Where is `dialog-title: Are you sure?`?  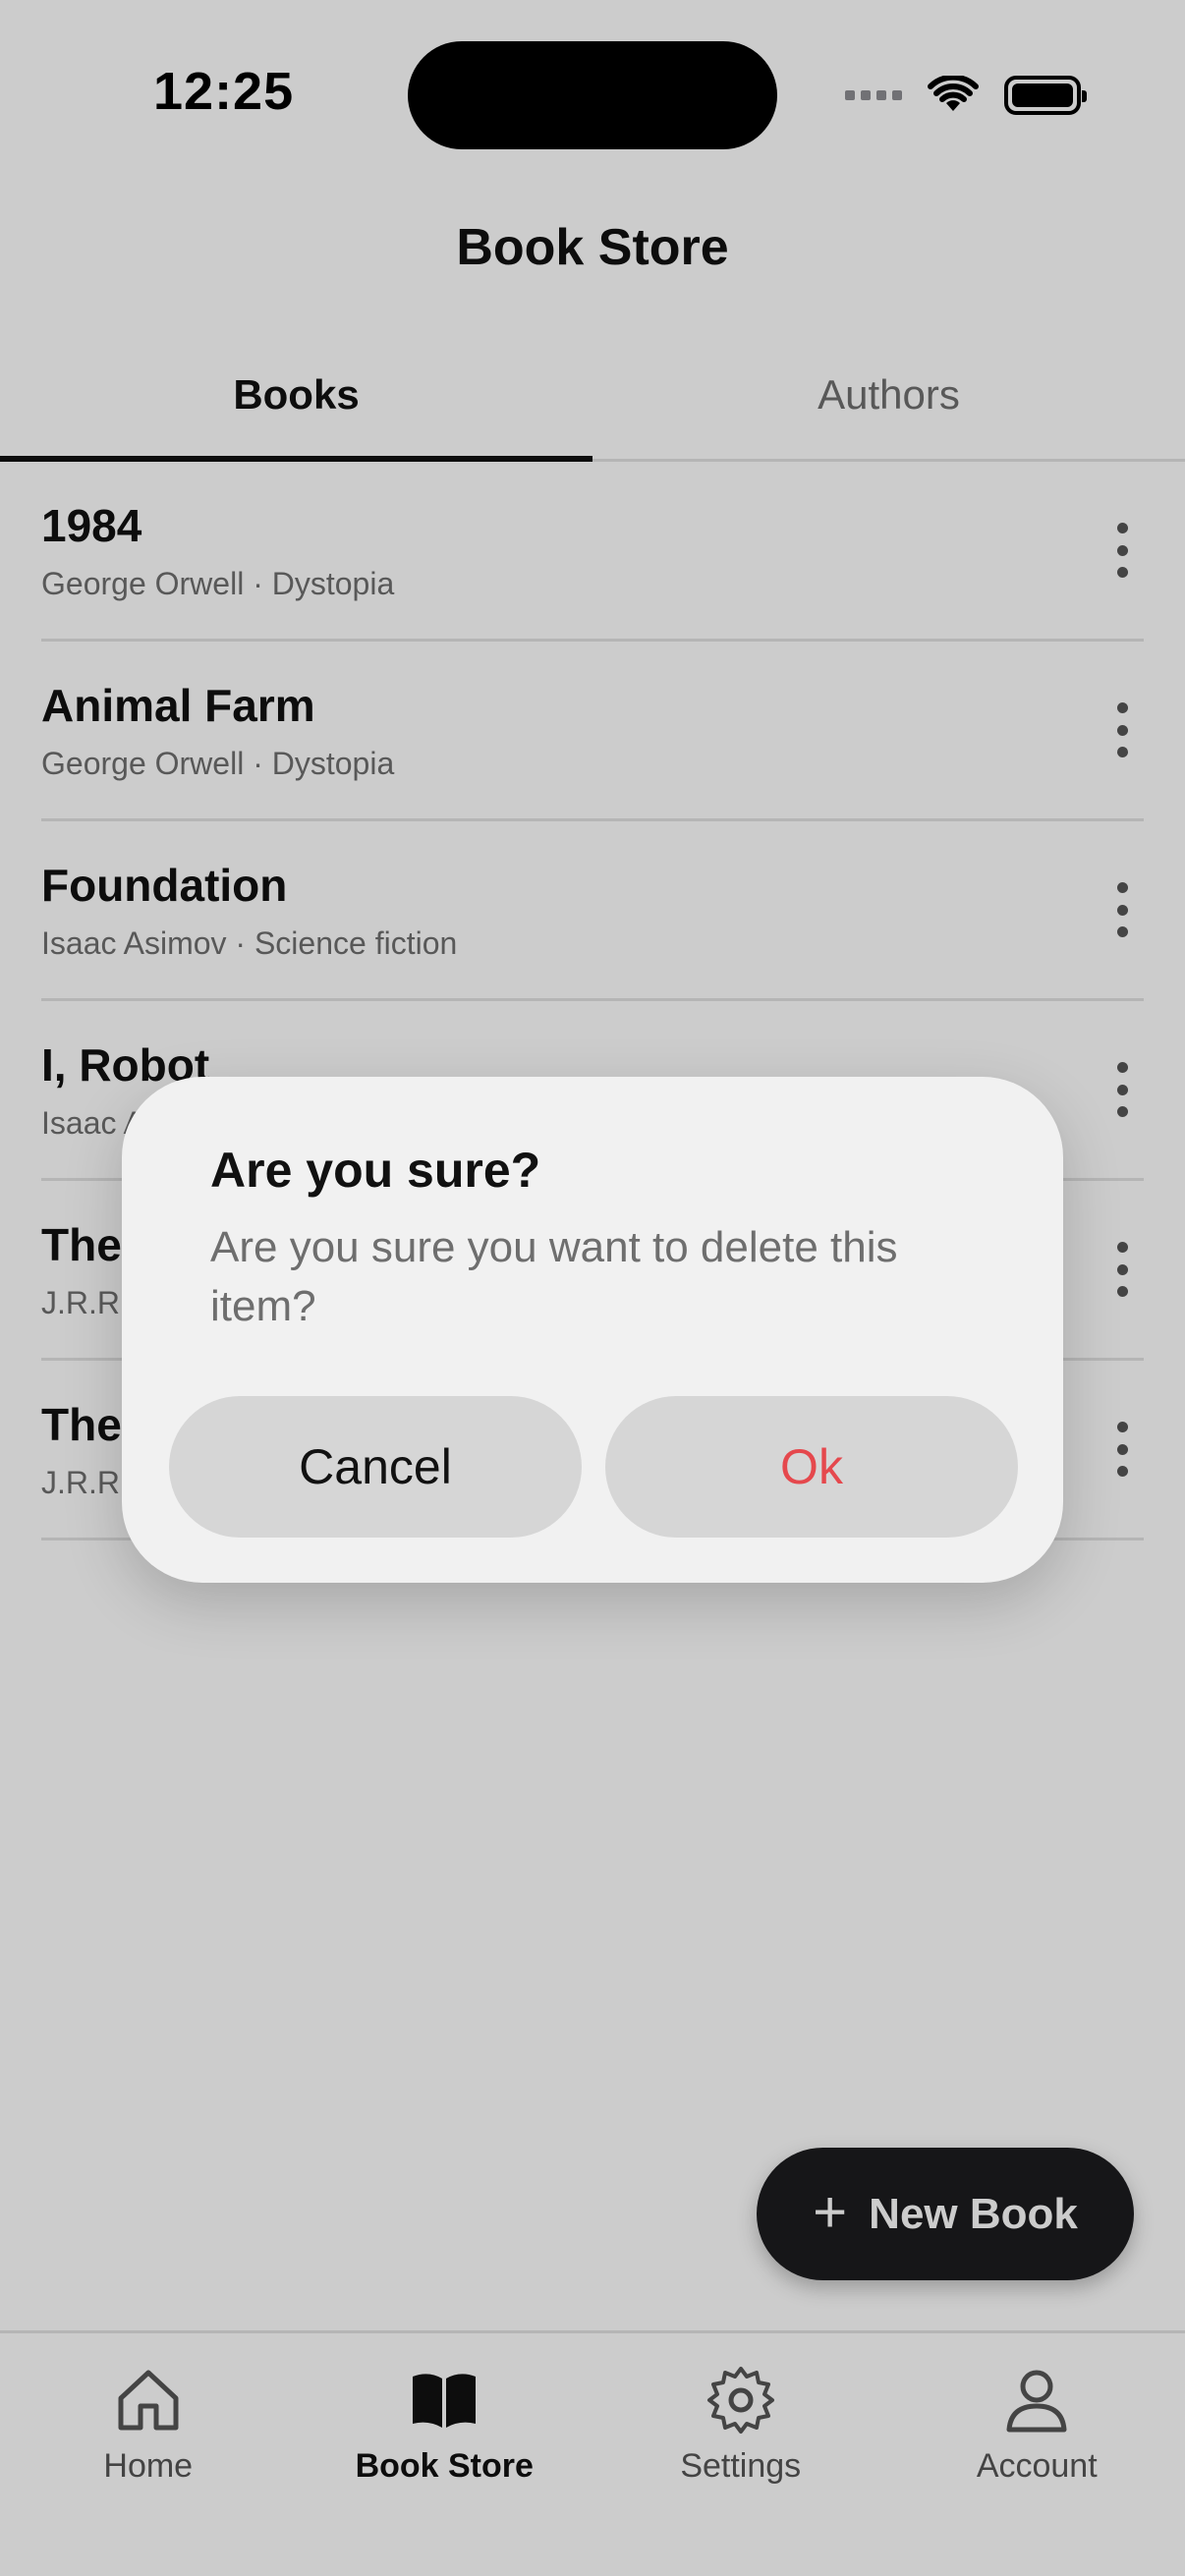 dialog-title: Are you sure? is located at coordinates (376, 1170).